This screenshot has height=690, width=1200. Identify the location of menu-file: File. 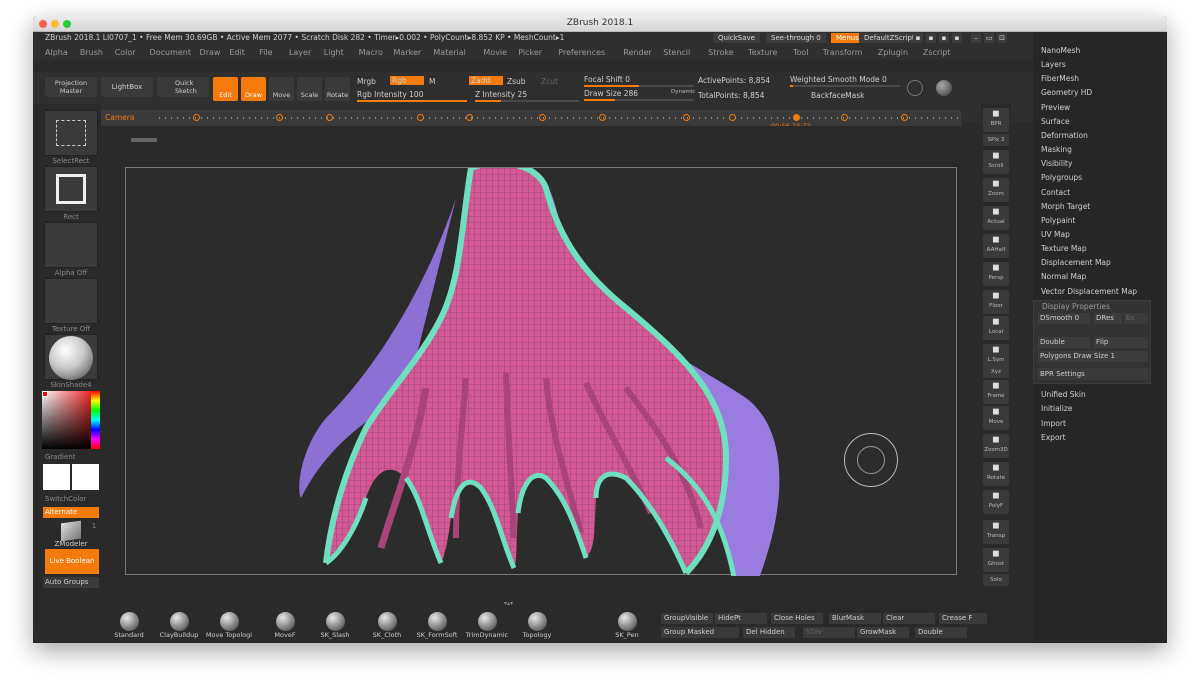
(265, 52).